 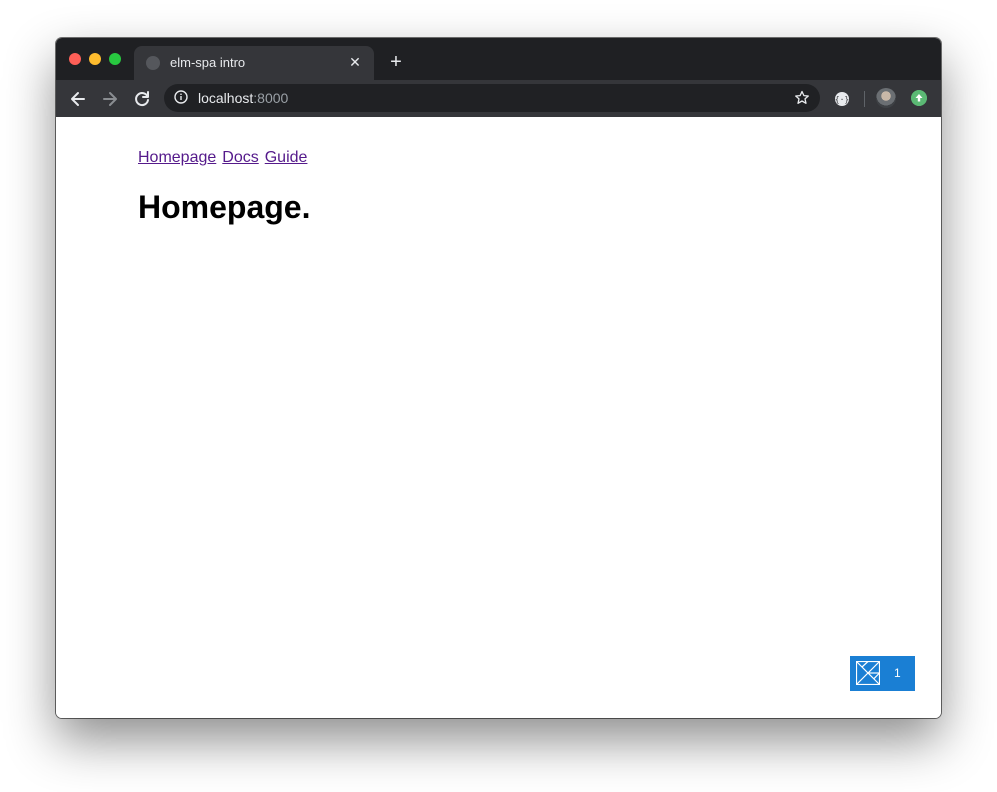 I want to click on info-icon, so click(x=181, y=97).